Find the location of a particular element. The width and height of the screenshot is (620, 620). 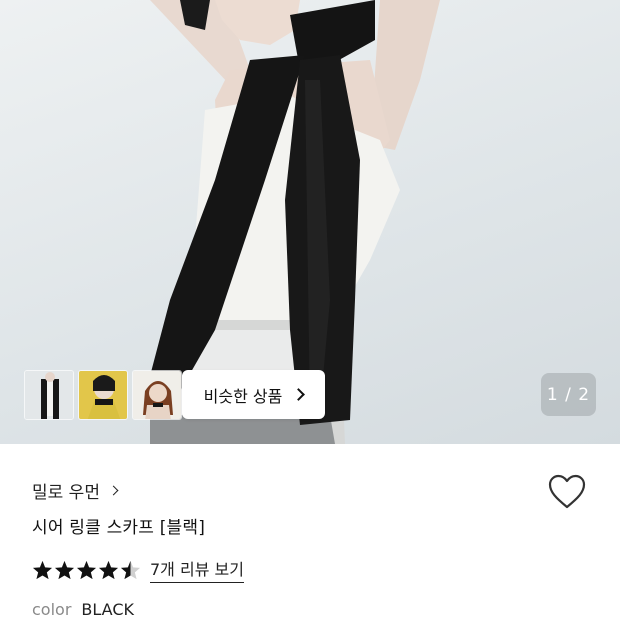

thumbnail-strip is located at coordinates (103, 395).